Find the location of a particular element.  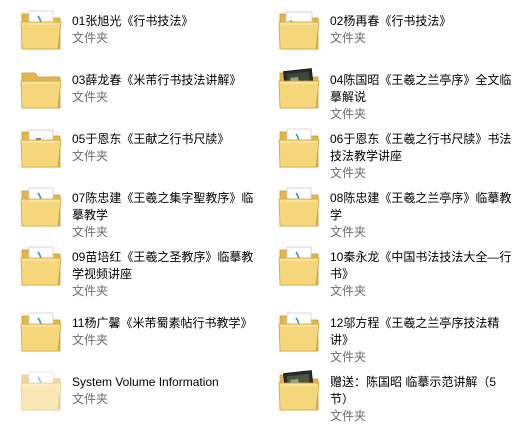

folder-name: 10秦永龙《中国书法技法大全—行书》 is located at coordinates (421, 265).